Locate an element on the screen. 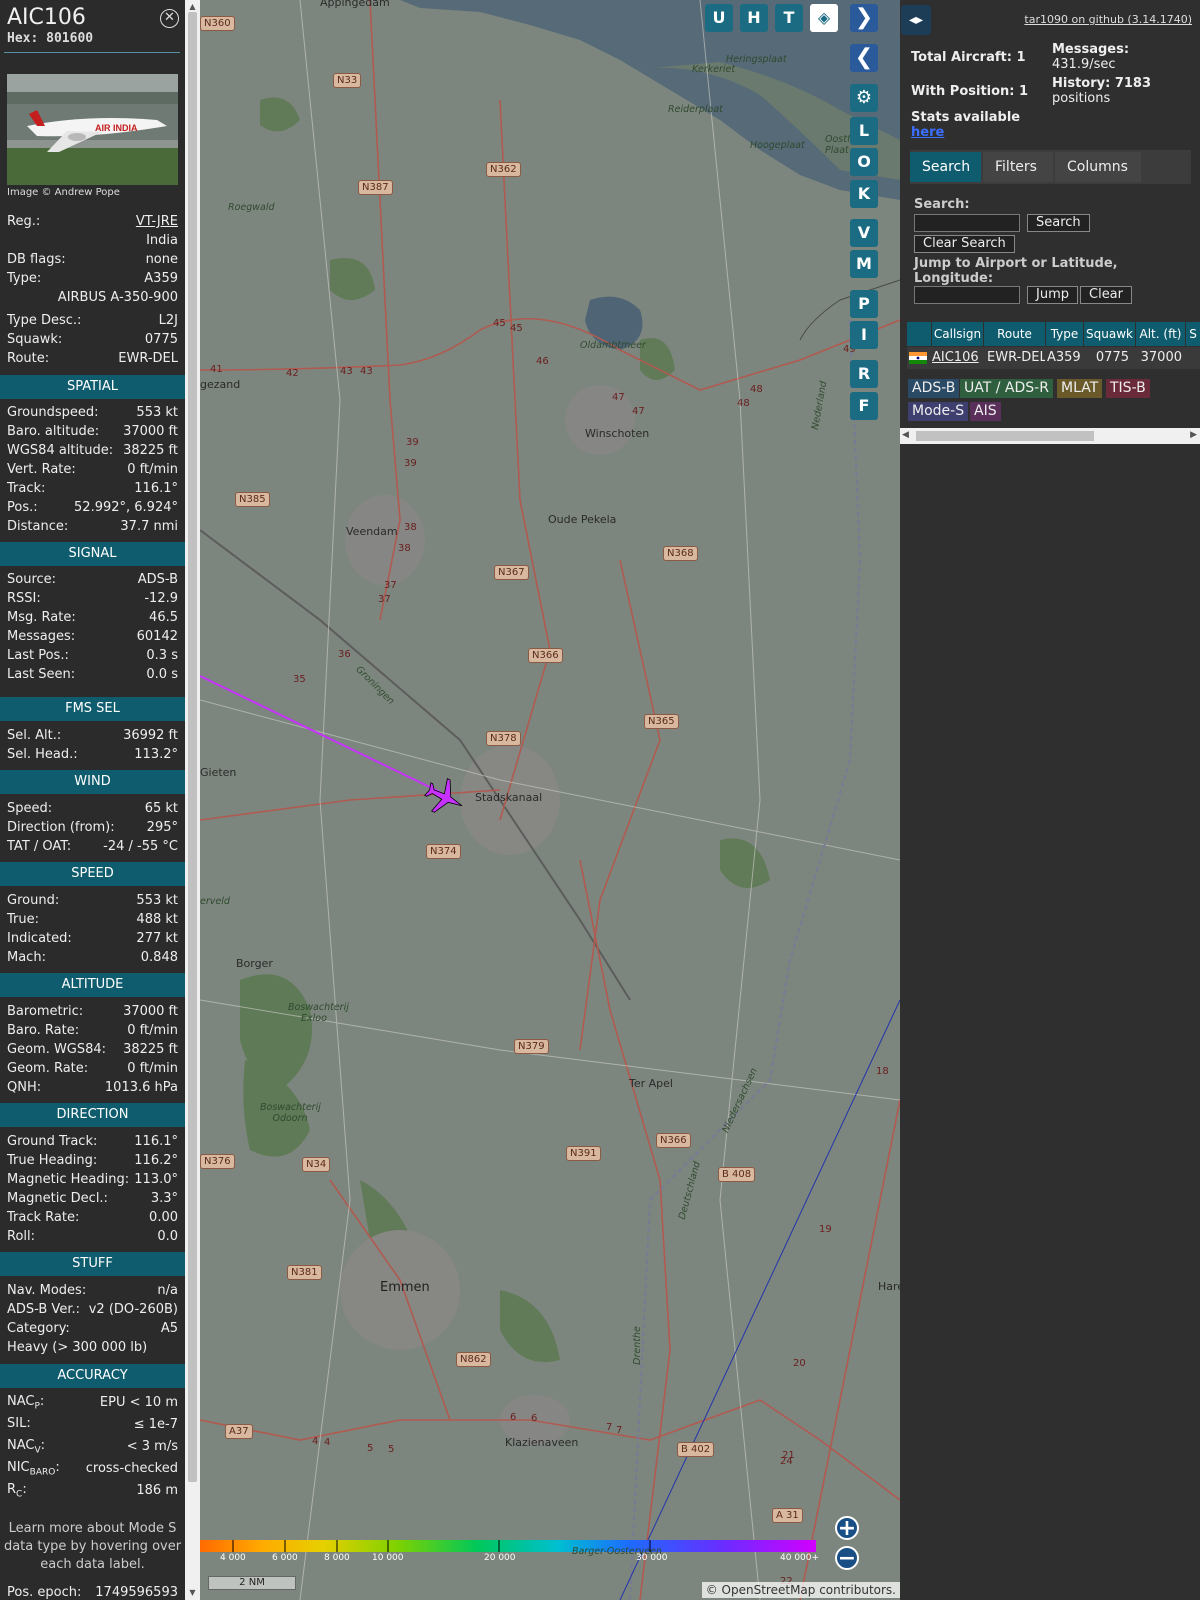 This screenshot has width=1200, height=1600. map-button-r: R is located at coordinates (864, 374).